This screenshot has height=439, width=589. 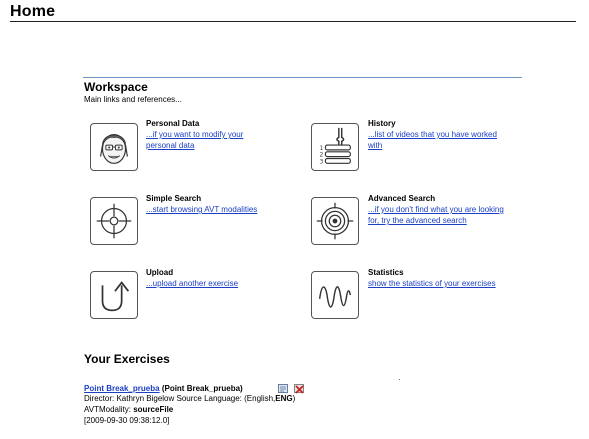 What do you see at coordinates (153, 409) in the screenshot?
I see `modality-value: sourceFile` at bounding box center [153, 409].